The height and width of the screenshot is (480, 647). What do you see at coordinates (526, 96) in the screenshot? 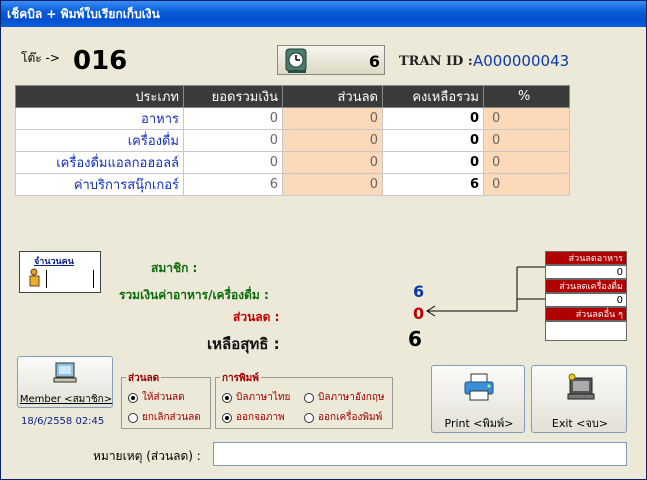
I see `col-header-percent: %` at bounding box center [526, 96].